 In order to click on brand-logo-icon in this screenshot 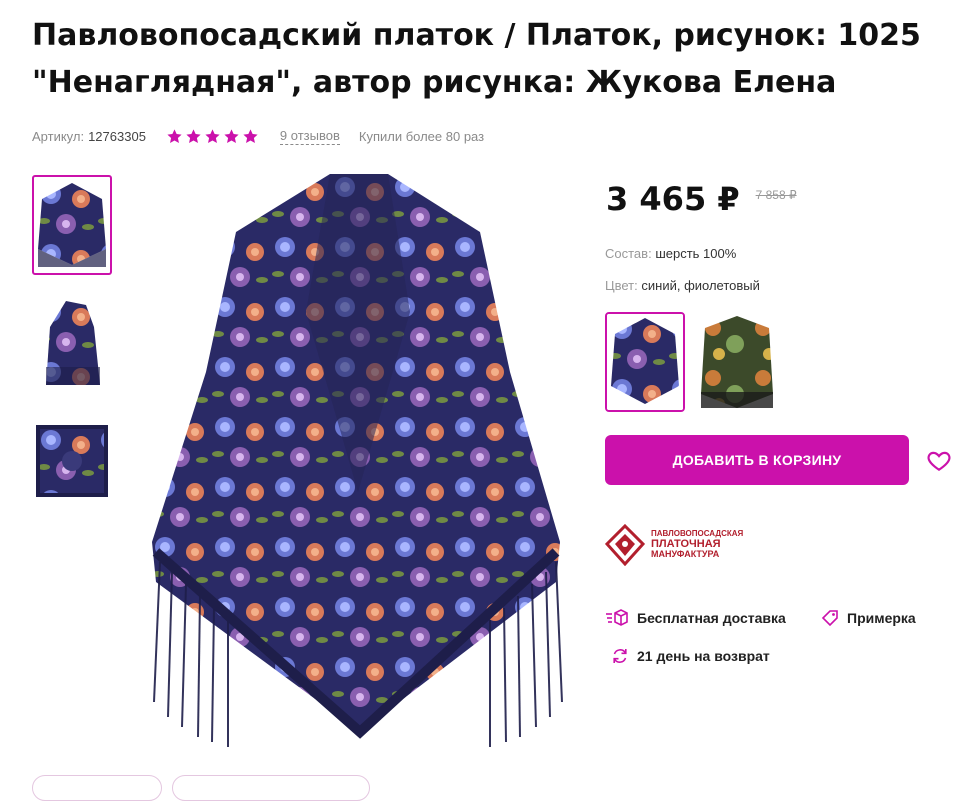, I will do `click(625, 545)`.